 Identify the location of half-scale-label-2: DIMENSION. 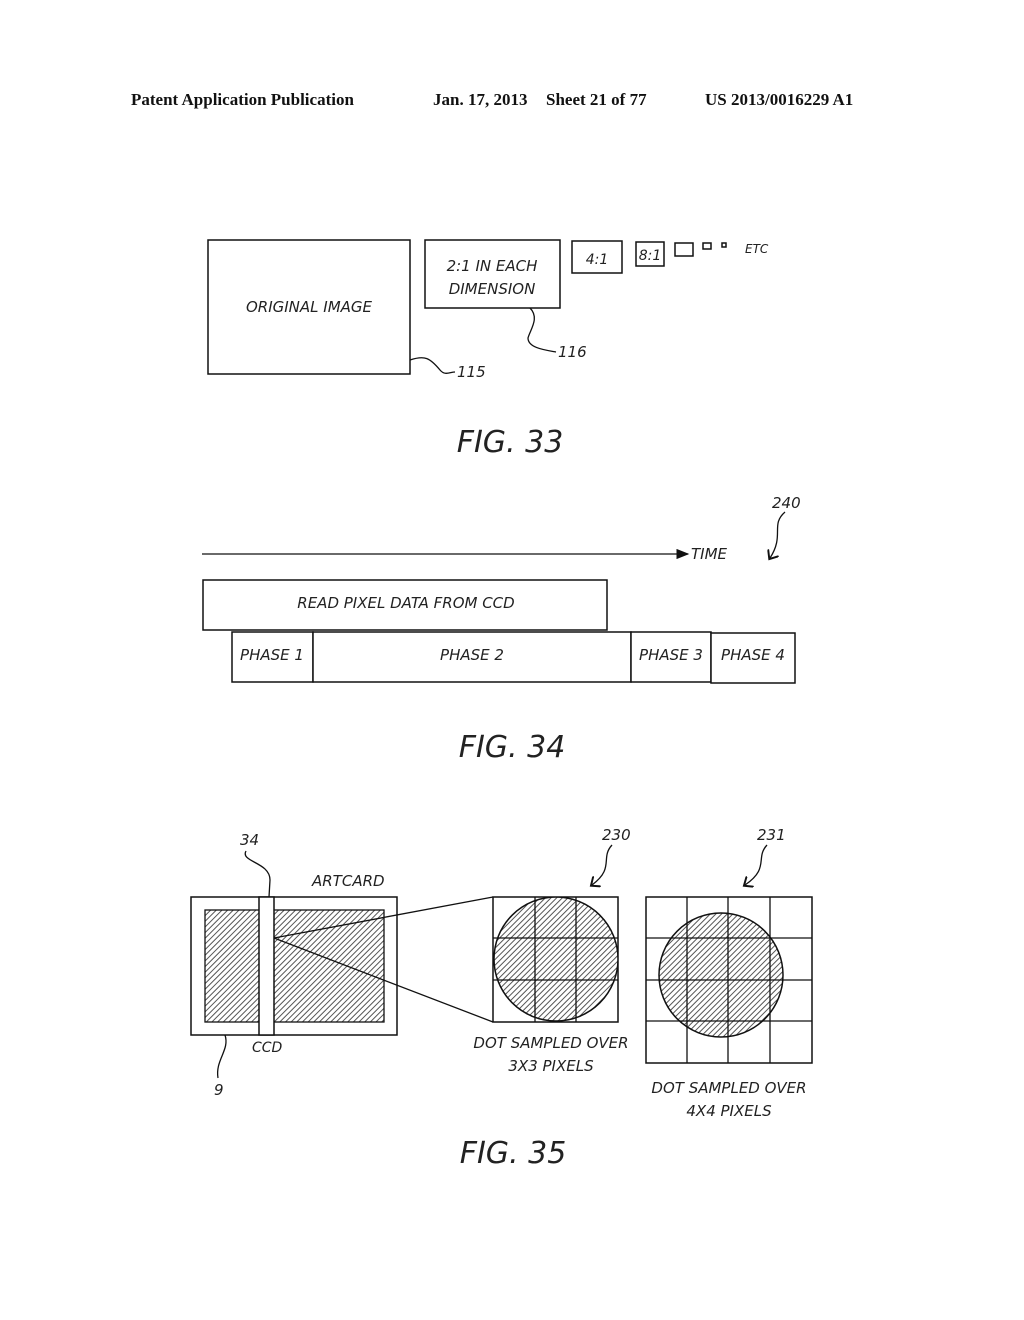
(492, 289).